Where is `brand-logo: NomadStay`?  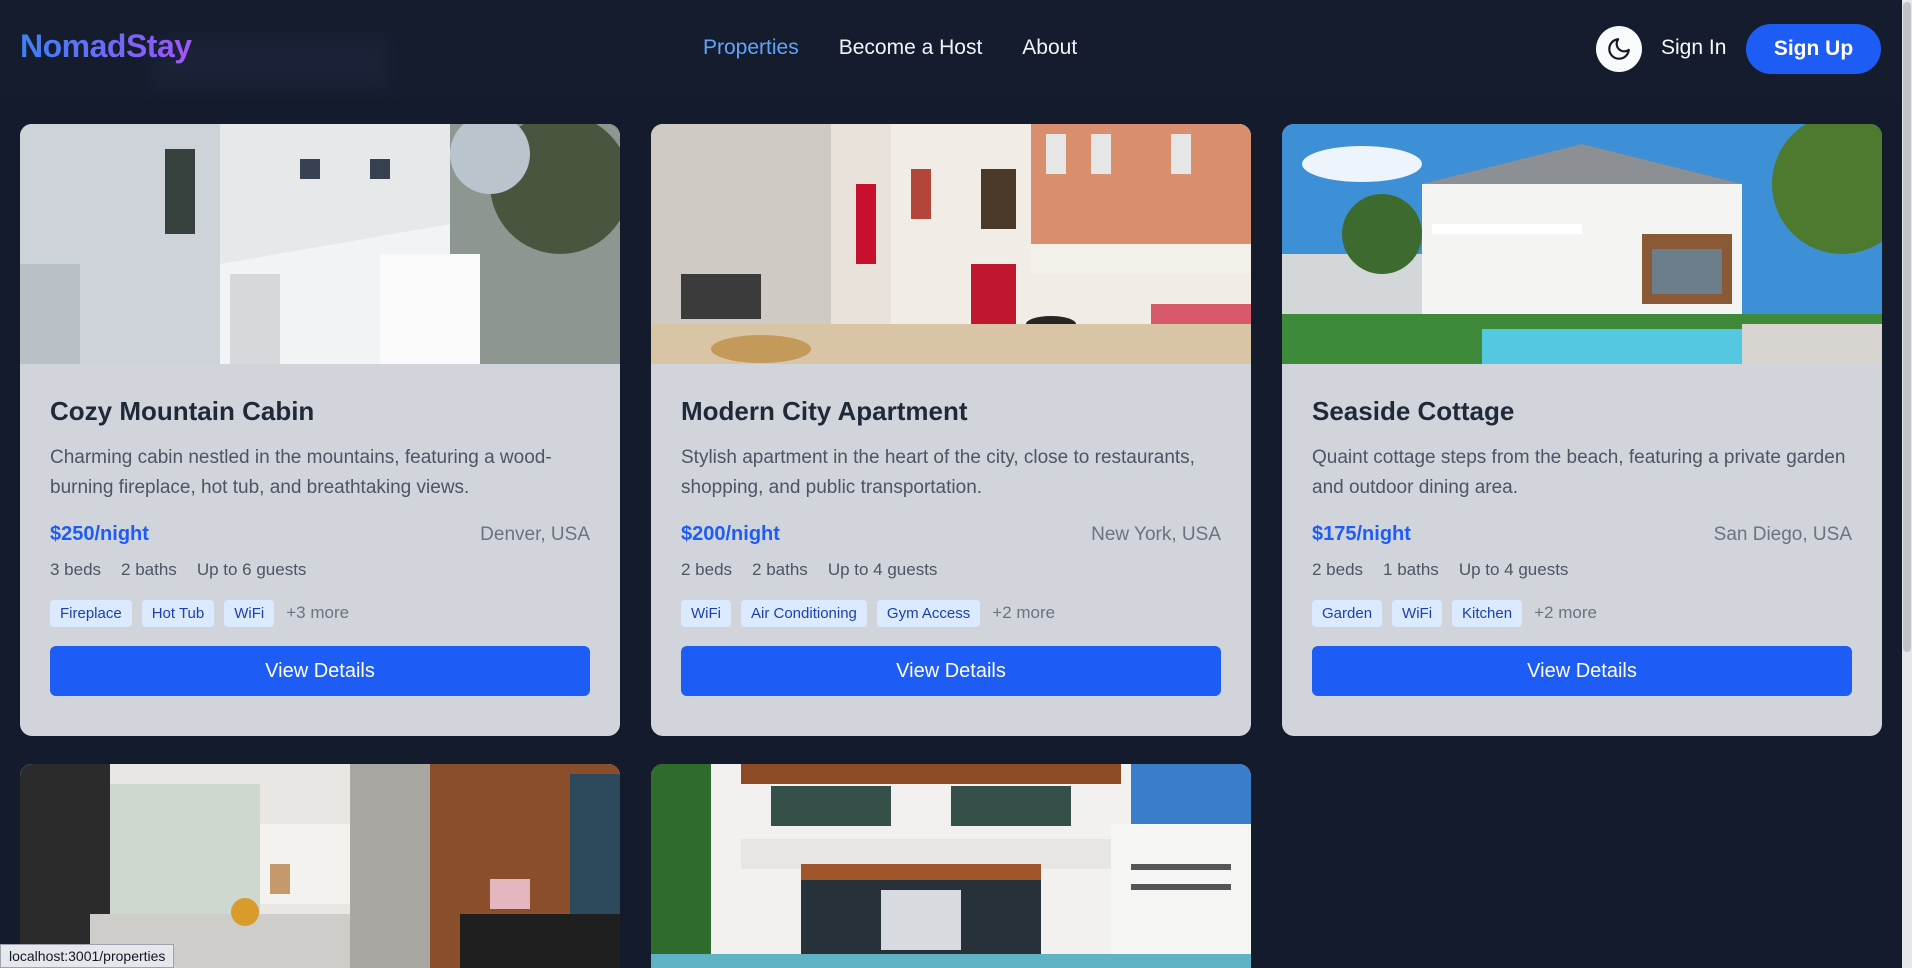 brand-logo: NomadStay is located at coordinates (106, 46).